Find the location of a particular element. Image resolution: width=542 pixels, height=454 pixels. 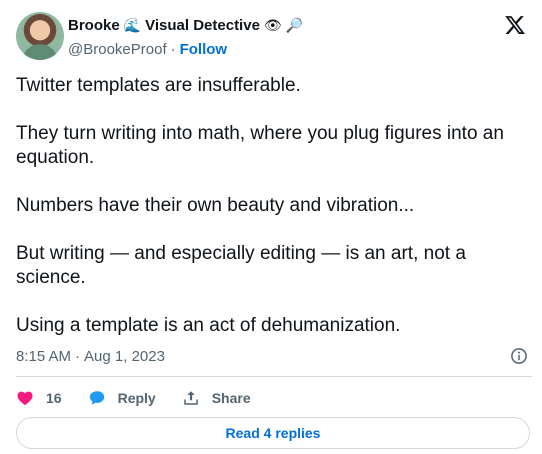

follow-button: Follow is located at coordinates (204, 49).